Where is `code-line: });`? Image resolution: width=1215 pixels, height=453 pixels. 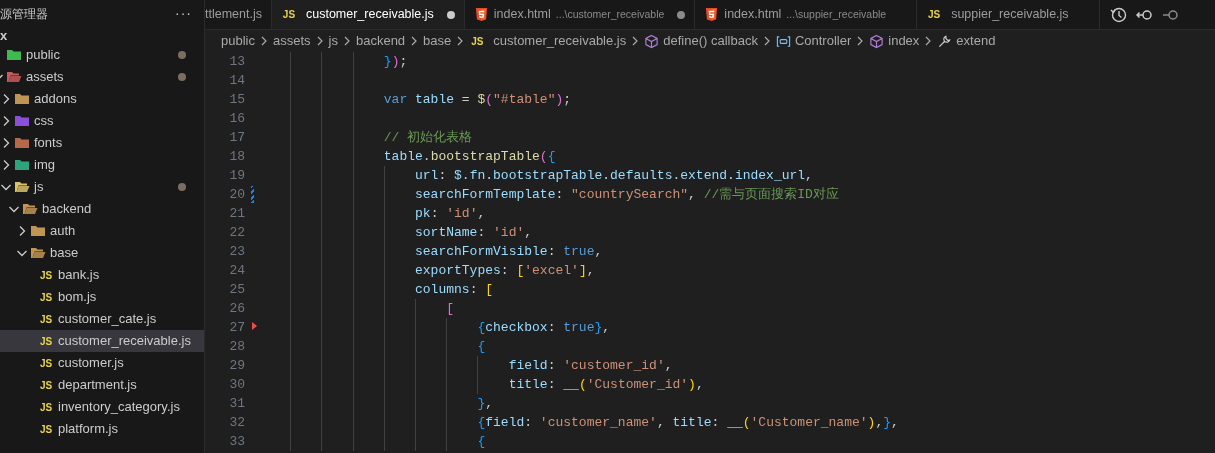
code-line: }); is located at coordinates (395, 61).